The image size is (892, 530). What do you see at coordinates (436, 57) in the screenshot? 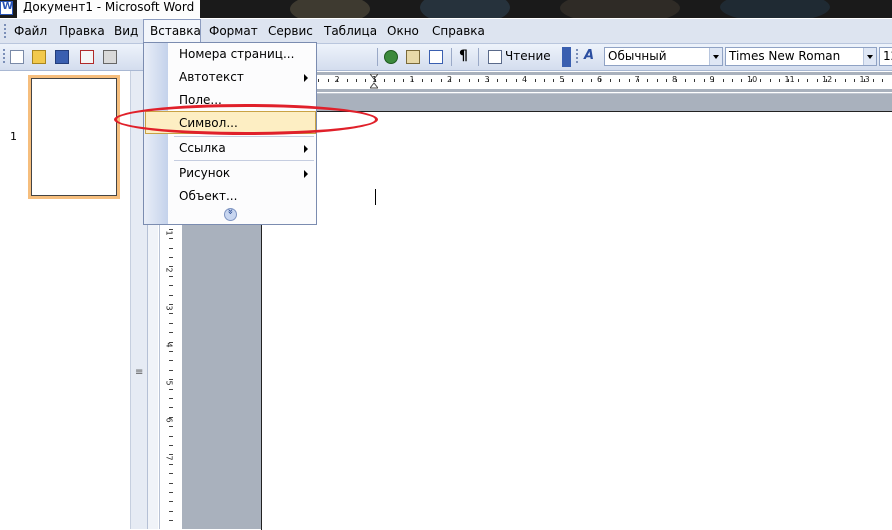
I see `insert-table-icon` at bounding box center [436, 57].